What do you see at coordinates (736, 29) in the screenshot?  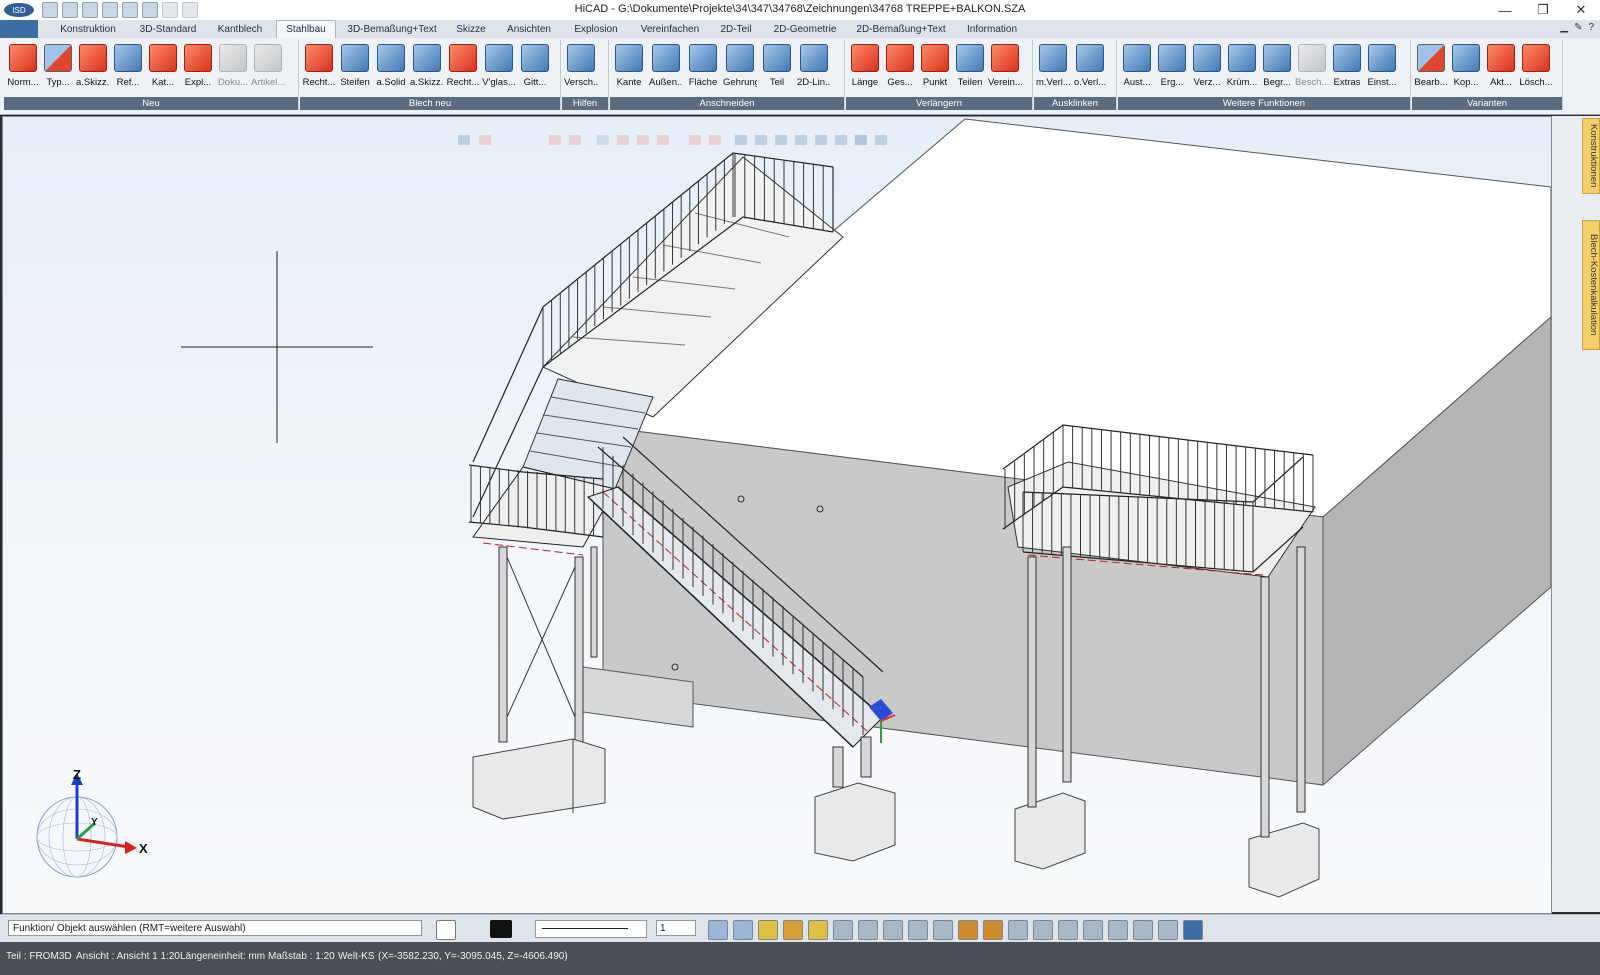 I see `tab-2d-teil: 2D-Teil` at bounding box center [736, 29].